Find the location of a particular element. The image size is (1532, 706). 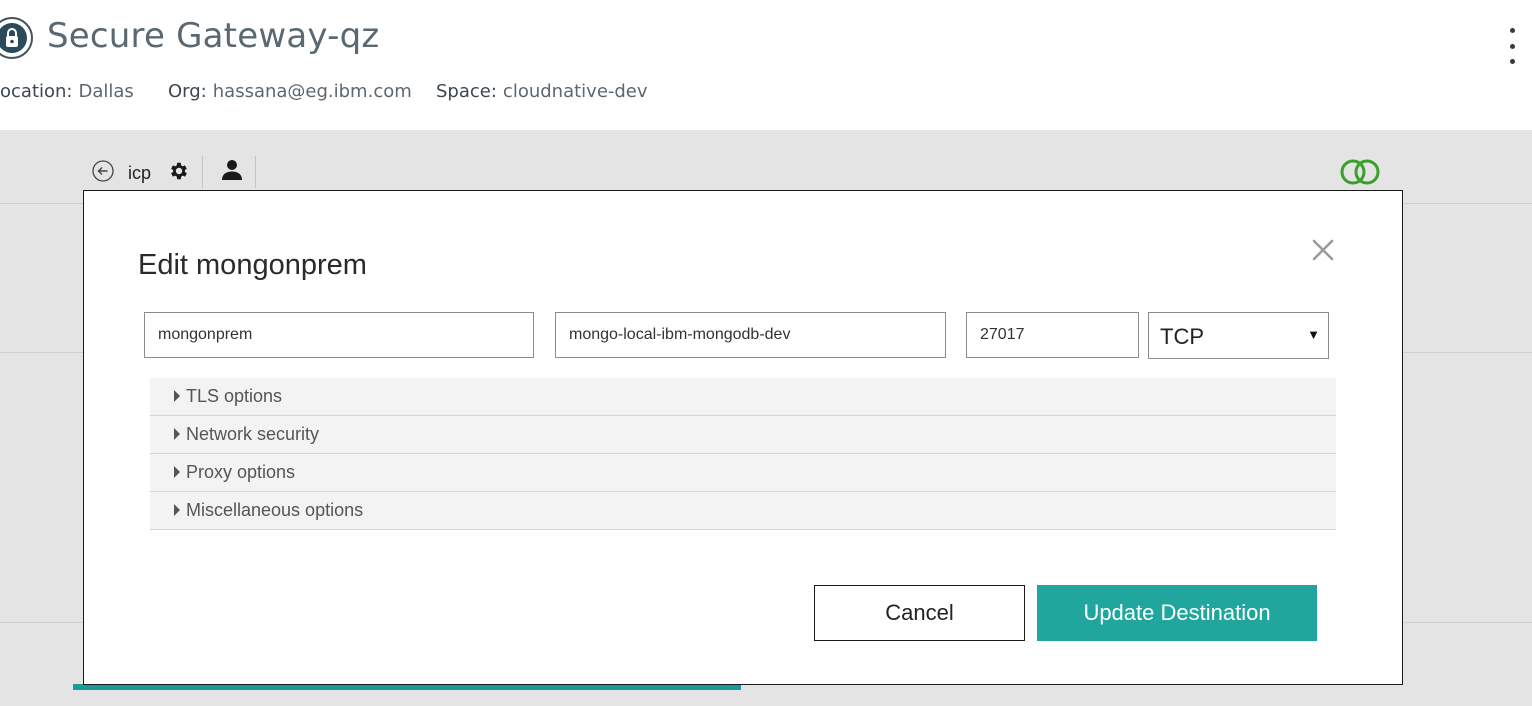

gateway-name: icp is located at coordinates (140, 173).